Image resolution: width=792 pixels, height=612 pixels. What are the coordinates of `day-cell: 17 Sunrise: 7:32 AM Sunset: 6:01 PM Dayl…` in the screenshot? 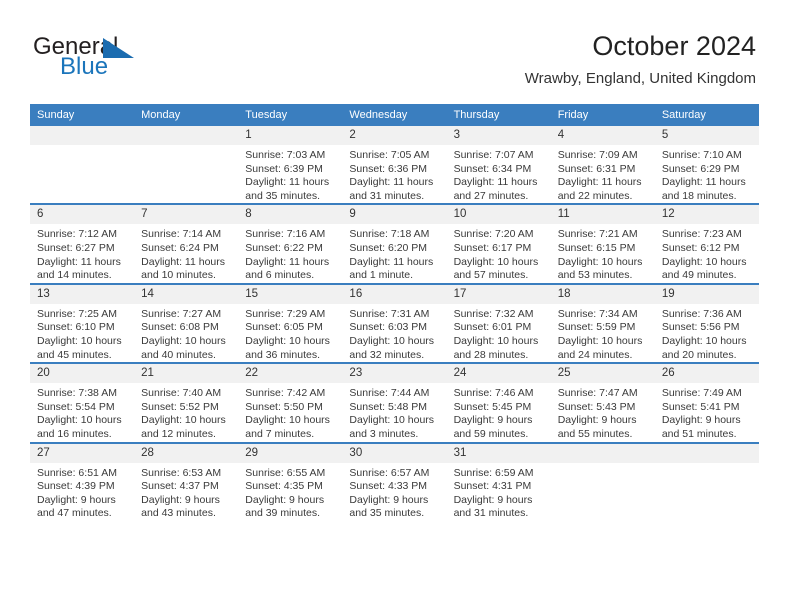 It's located at (498, 323).